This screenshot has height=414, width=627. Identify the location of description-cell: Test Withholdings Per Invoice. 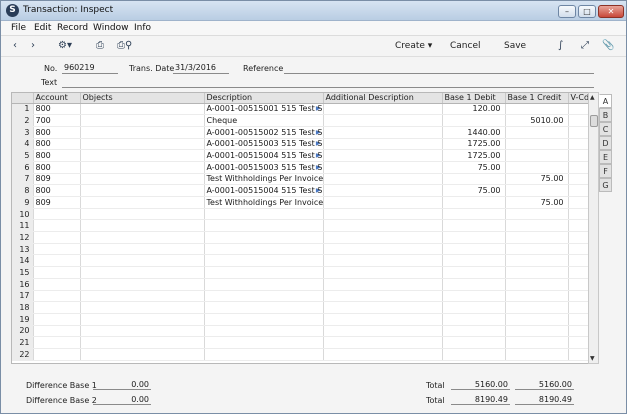
(264, 202).